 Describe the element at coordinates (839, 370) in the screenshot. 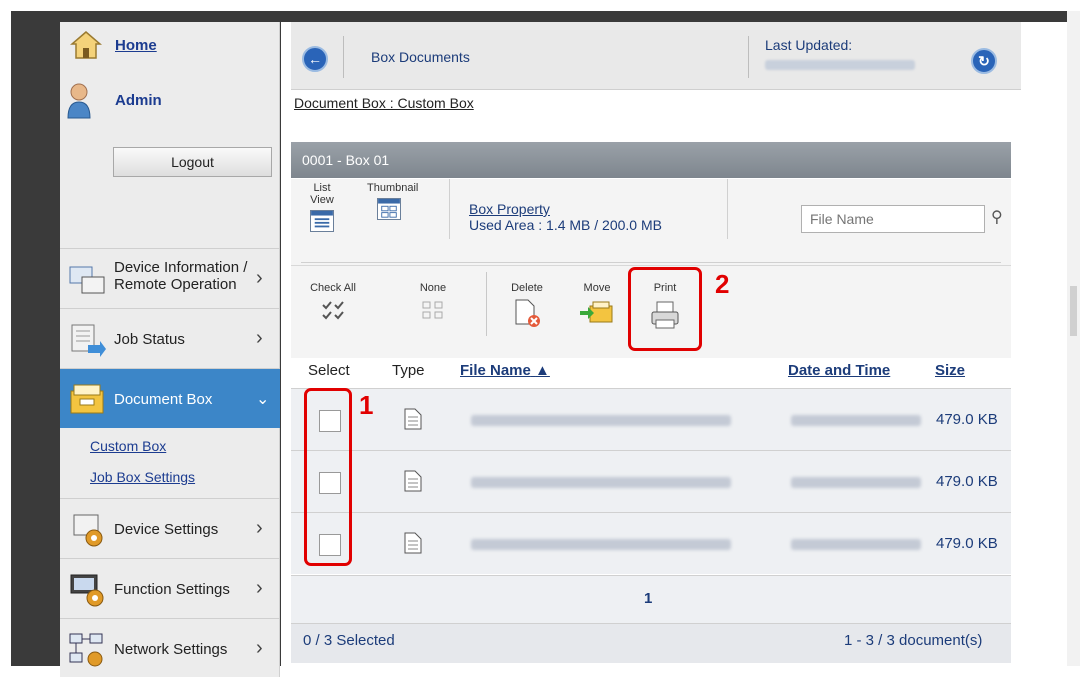

I see `column-date-time-sort: Date and Time` at that location.